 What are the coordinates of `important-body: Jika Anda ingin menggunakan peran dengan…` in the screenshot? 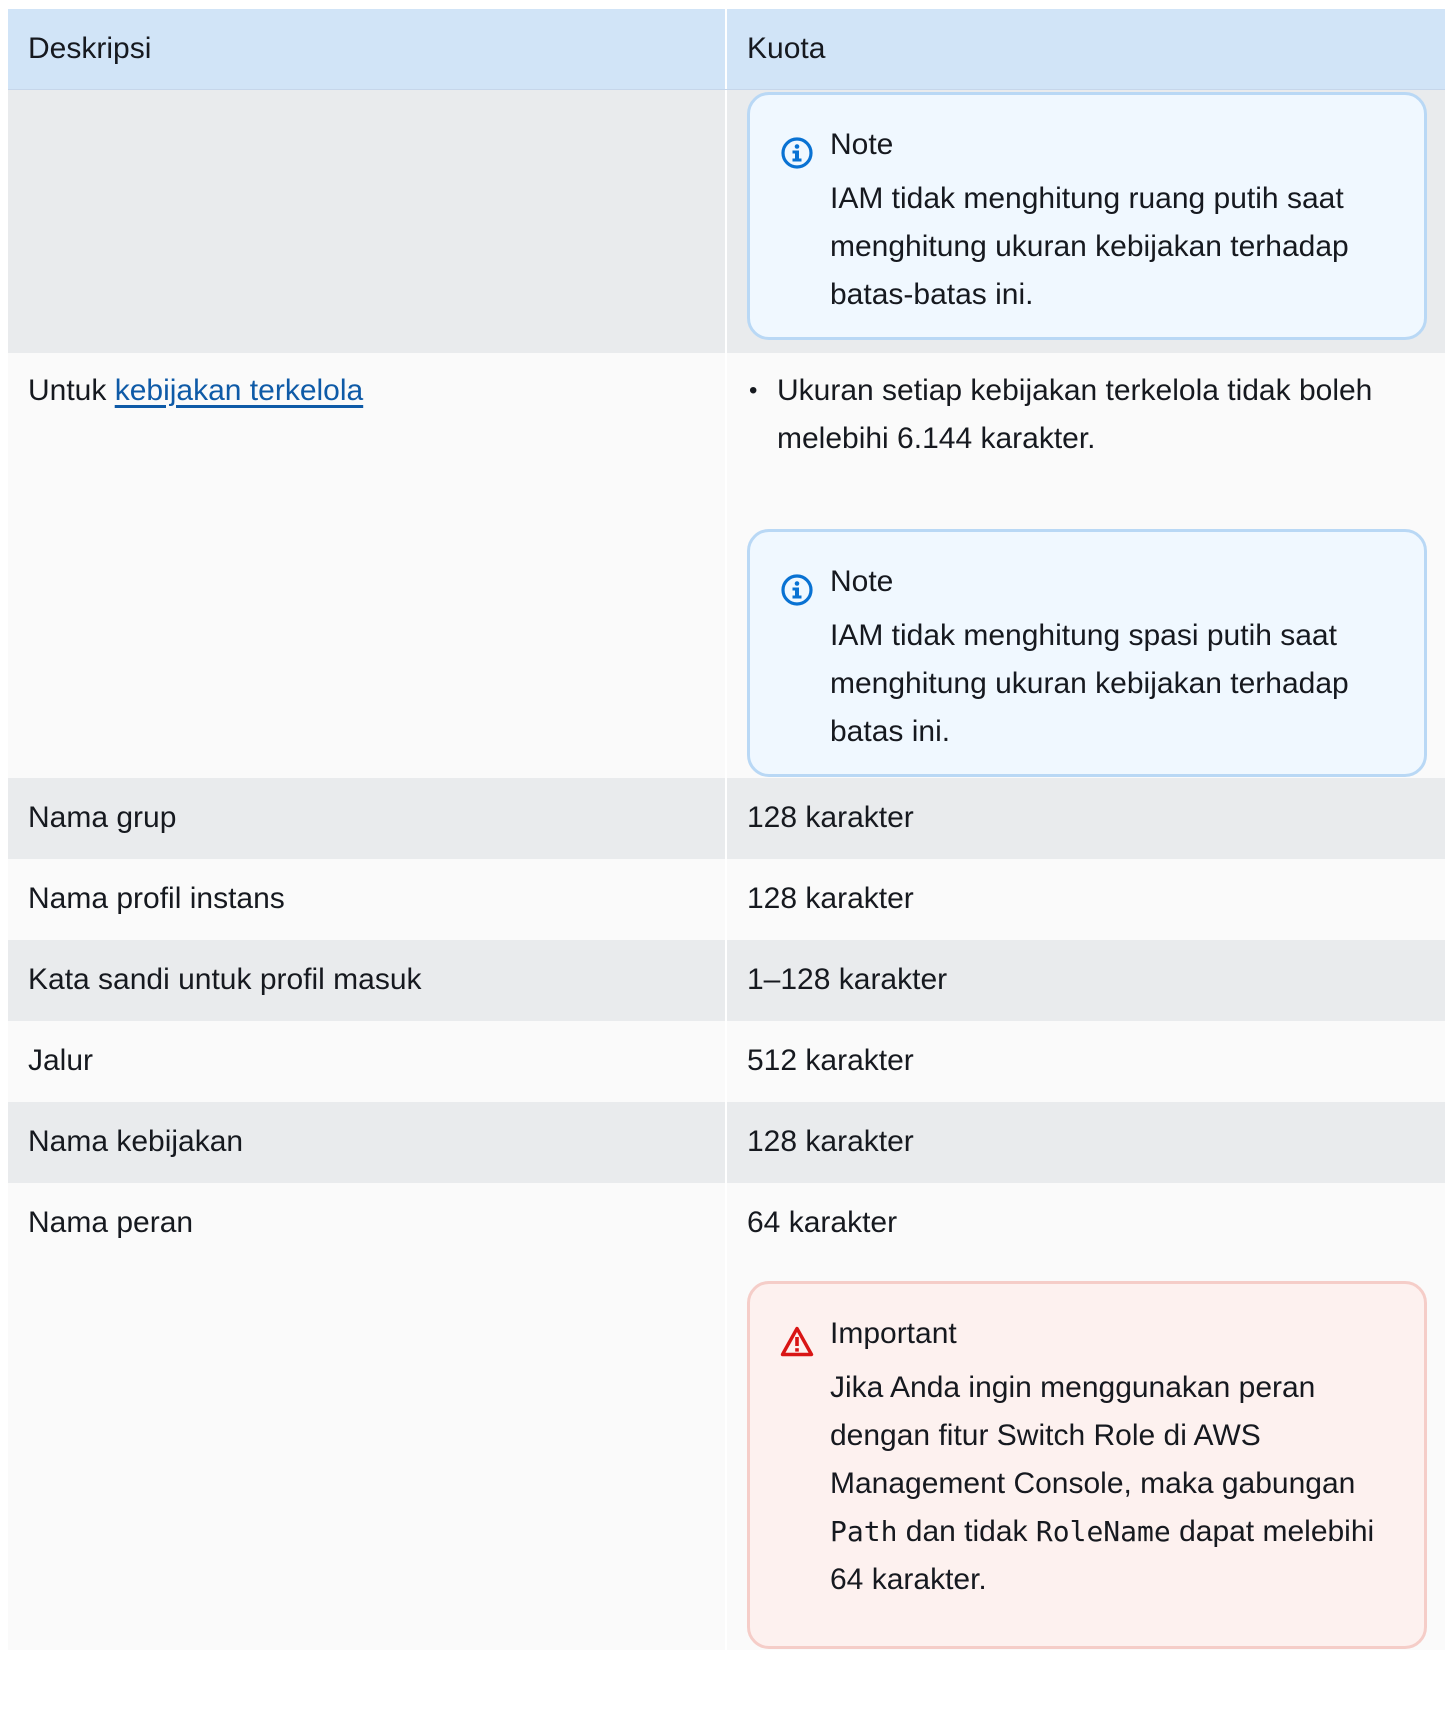 It's located at (1110, 1484).